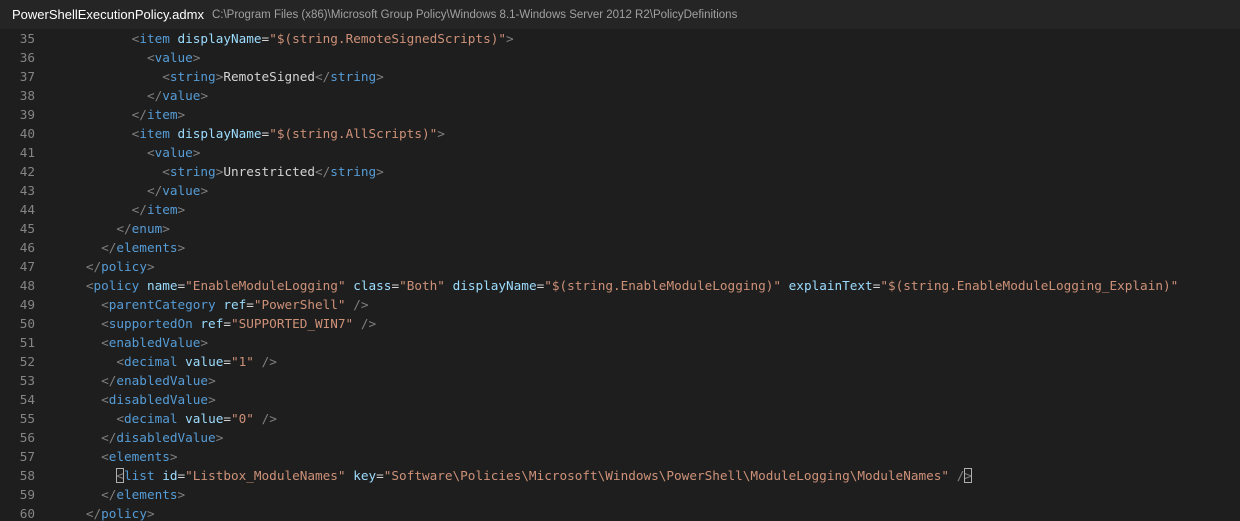  What do you see at coordinates (620, 342) in the screenshot?
I see `code-line: 51 <enabledValue>` at bounding box center [620, 342].